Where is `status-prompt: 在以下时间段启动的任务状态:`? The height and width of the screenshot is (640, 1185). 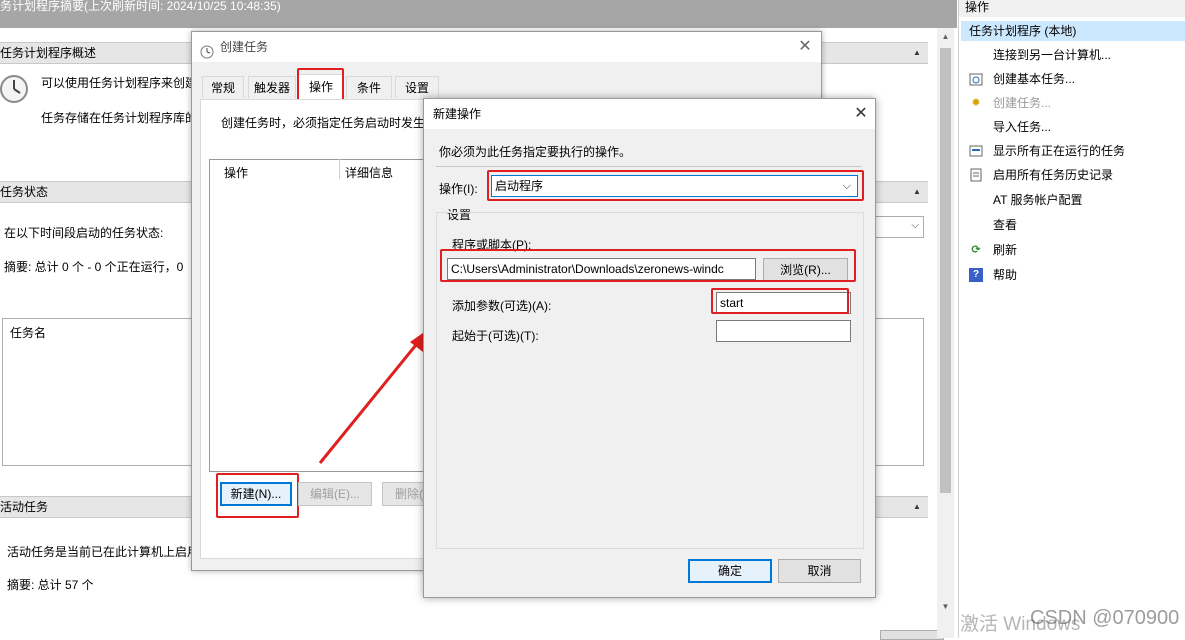 status-prompt: 在以下时间段启动的任务状态: is located at coordinates (84, 233).